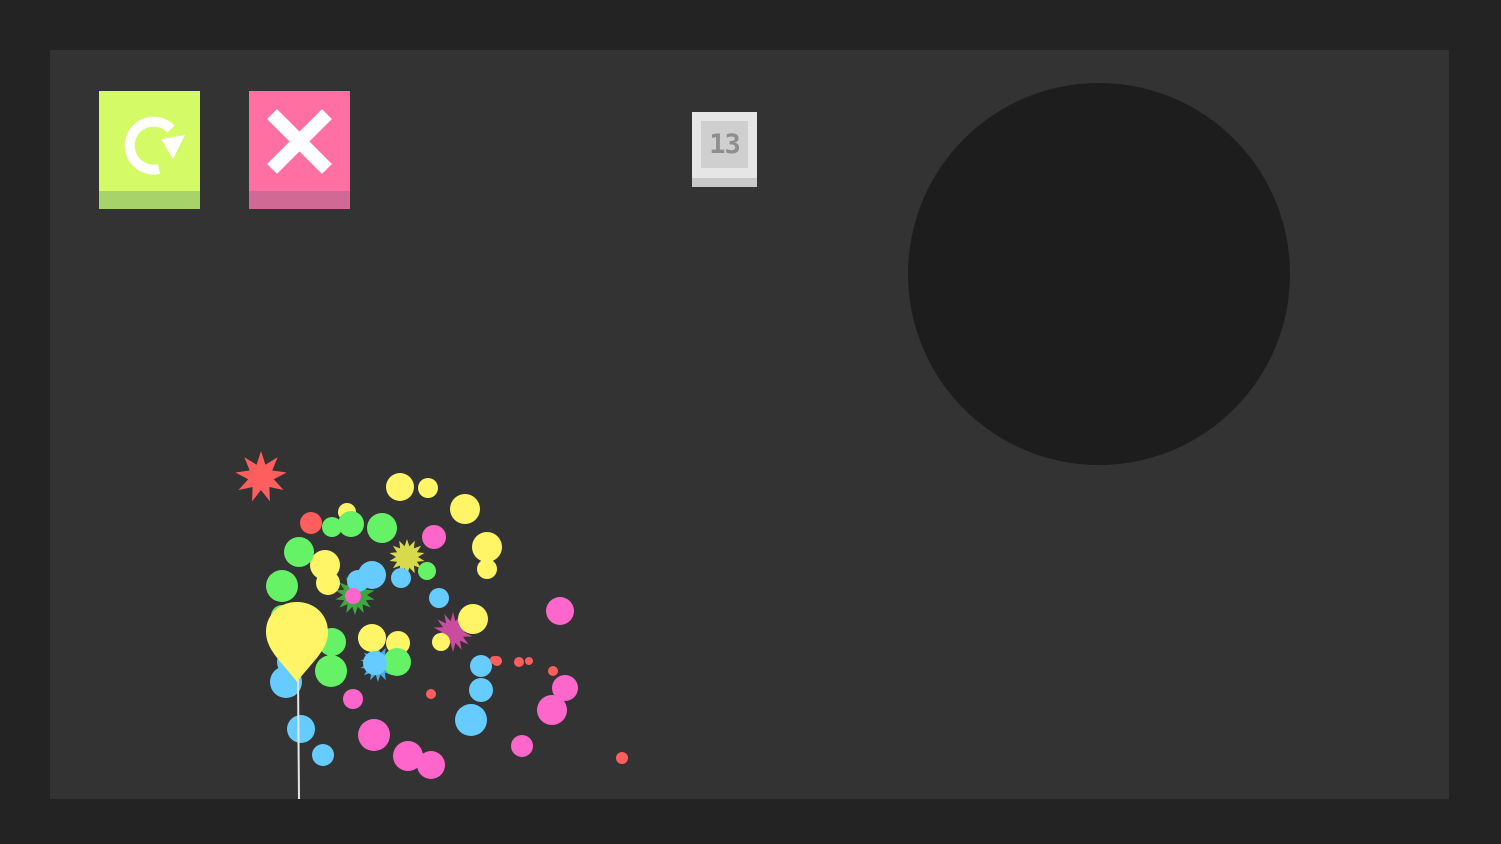 This screenshot has height=844, width=1501. What do you see at coordinates (261, 476) in the screenshot?
I see `red-burst-splat` at bounding box center [261, 476].